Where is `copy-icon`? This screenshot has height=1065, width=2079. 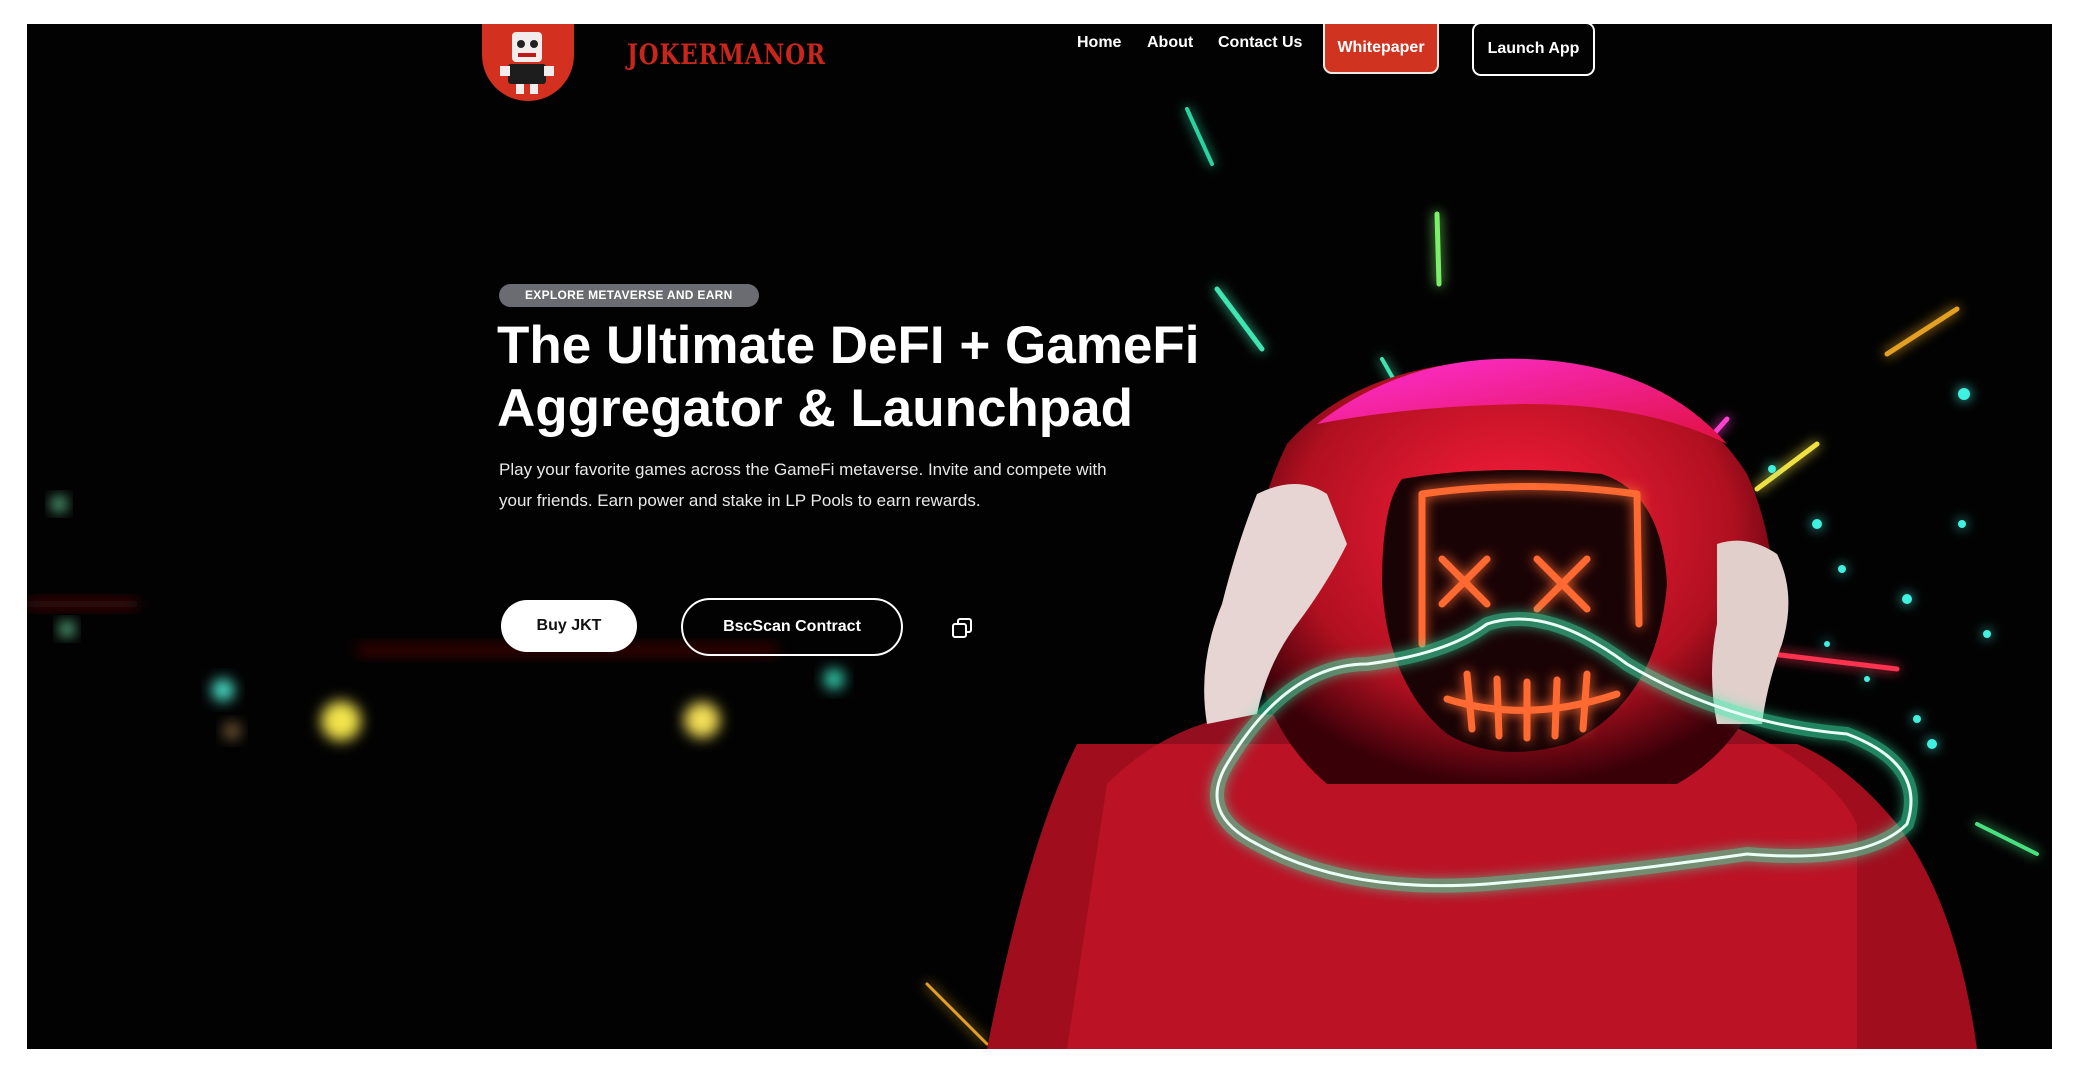 copy-icon is located at coordinates (962, 628).